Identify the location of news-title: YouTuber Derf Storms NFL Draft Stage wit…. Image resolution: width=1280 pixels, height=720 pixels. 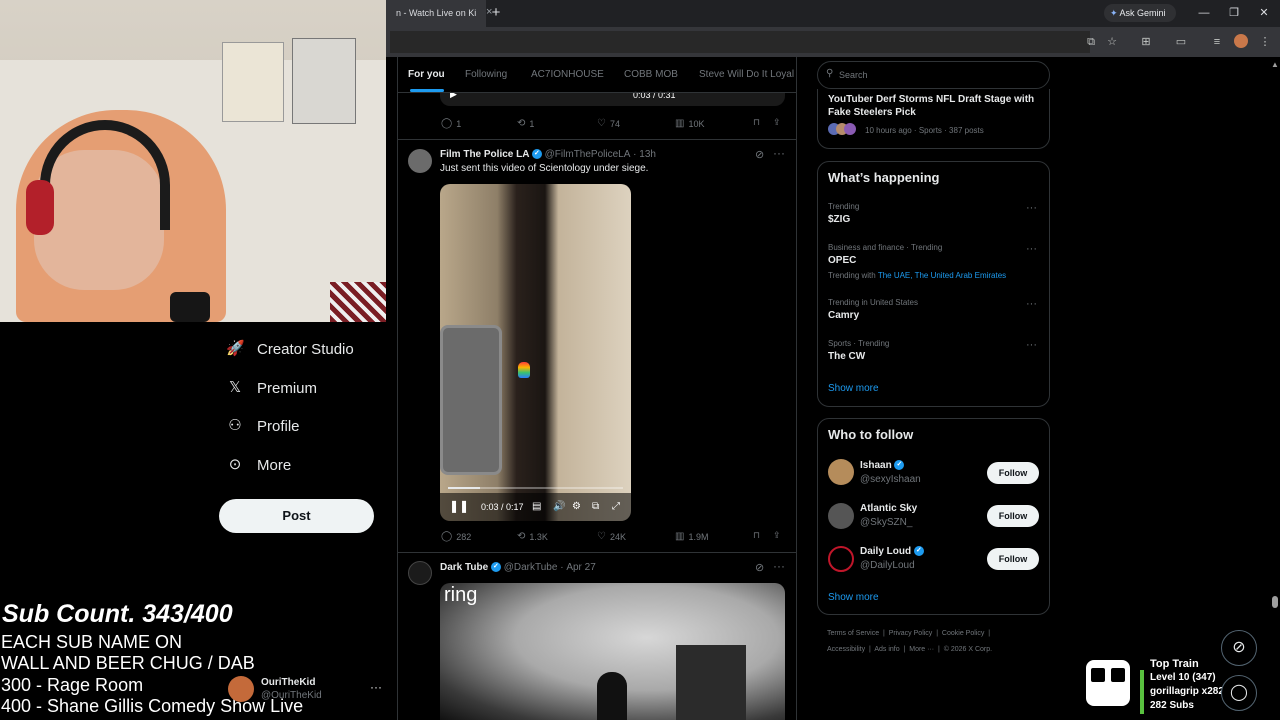
(933, 106).